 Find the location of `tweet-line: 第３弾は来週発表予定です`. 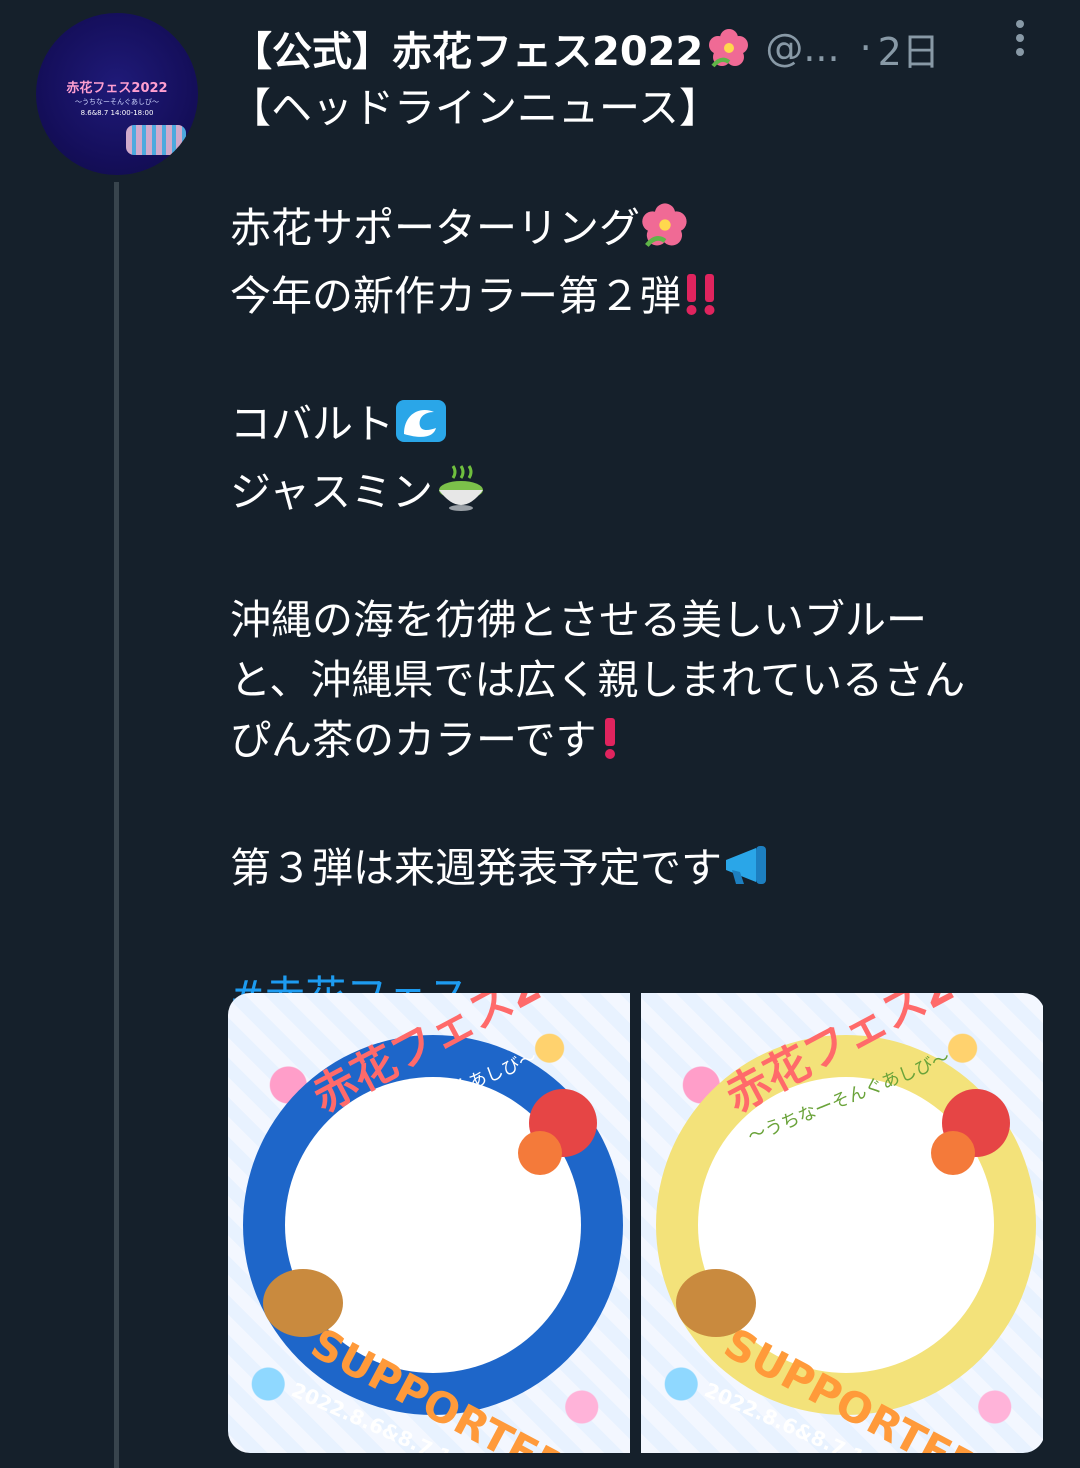

tweet-line: 第３弾は来週発表予定です is located at coordinates (630, 872).